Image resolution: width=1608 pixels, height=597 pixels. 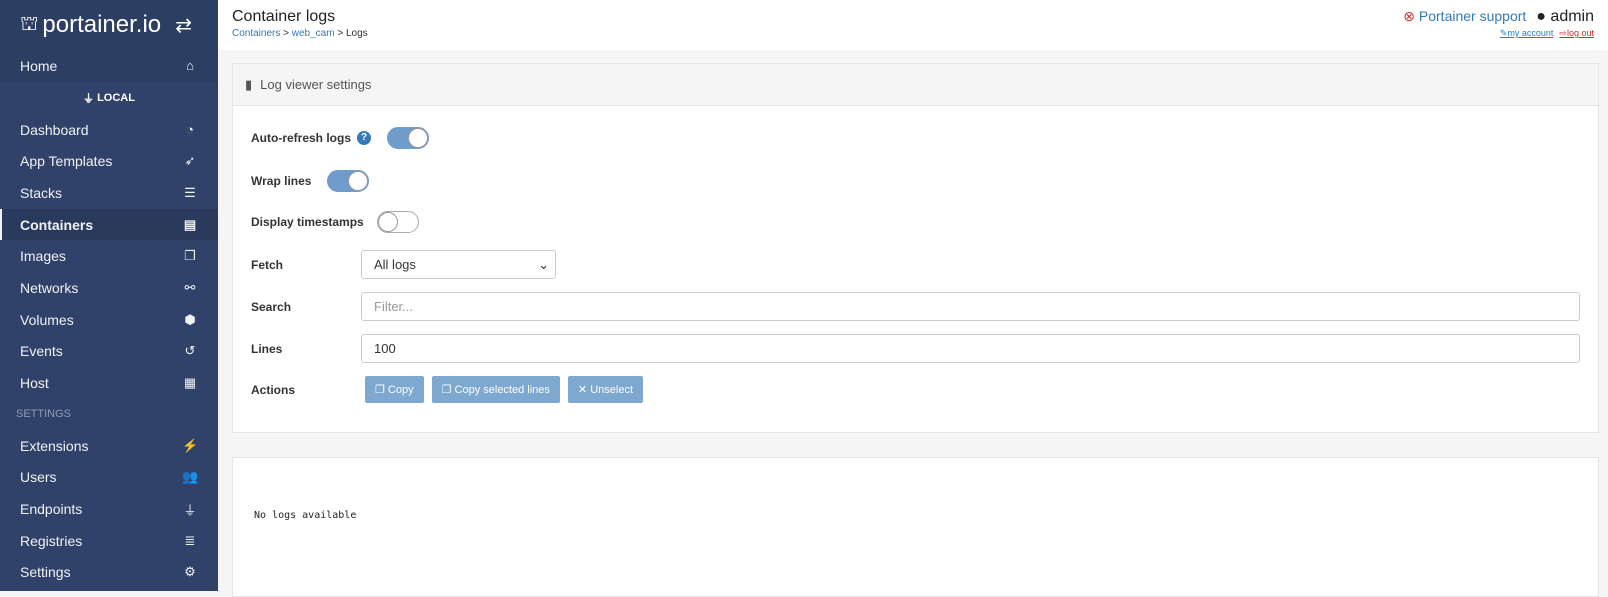 I want to click on settings-section-title: SETTINGS, so click(x=44, y=414).